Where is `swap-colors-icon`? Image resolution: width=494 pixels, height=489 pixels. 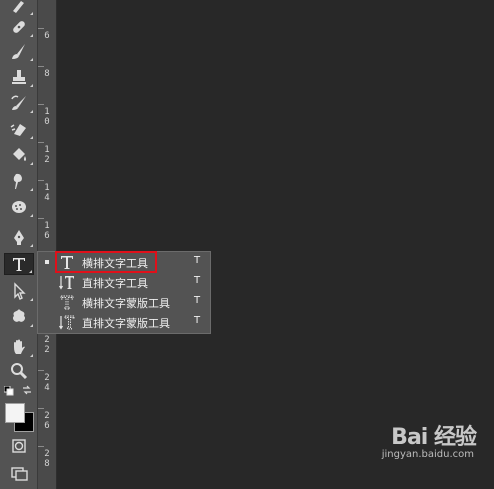 swap-colors-icon is located at coordinates (27, 391).